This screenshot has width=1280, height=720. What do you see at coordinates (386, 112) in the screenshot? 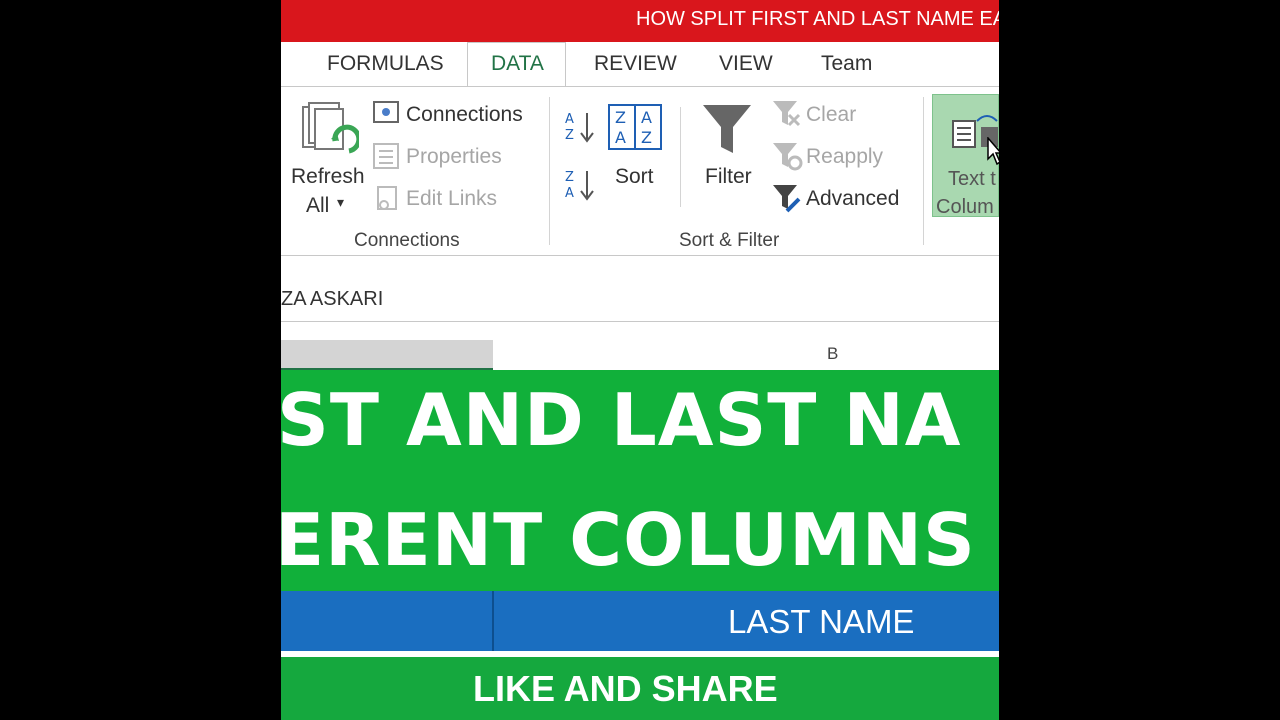
I see `connections-icon` at bounding box center [386, 112].